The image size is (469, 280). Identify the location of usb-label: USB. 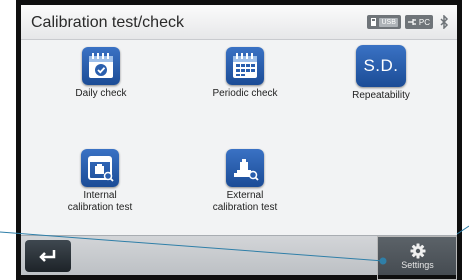
(388, 22).